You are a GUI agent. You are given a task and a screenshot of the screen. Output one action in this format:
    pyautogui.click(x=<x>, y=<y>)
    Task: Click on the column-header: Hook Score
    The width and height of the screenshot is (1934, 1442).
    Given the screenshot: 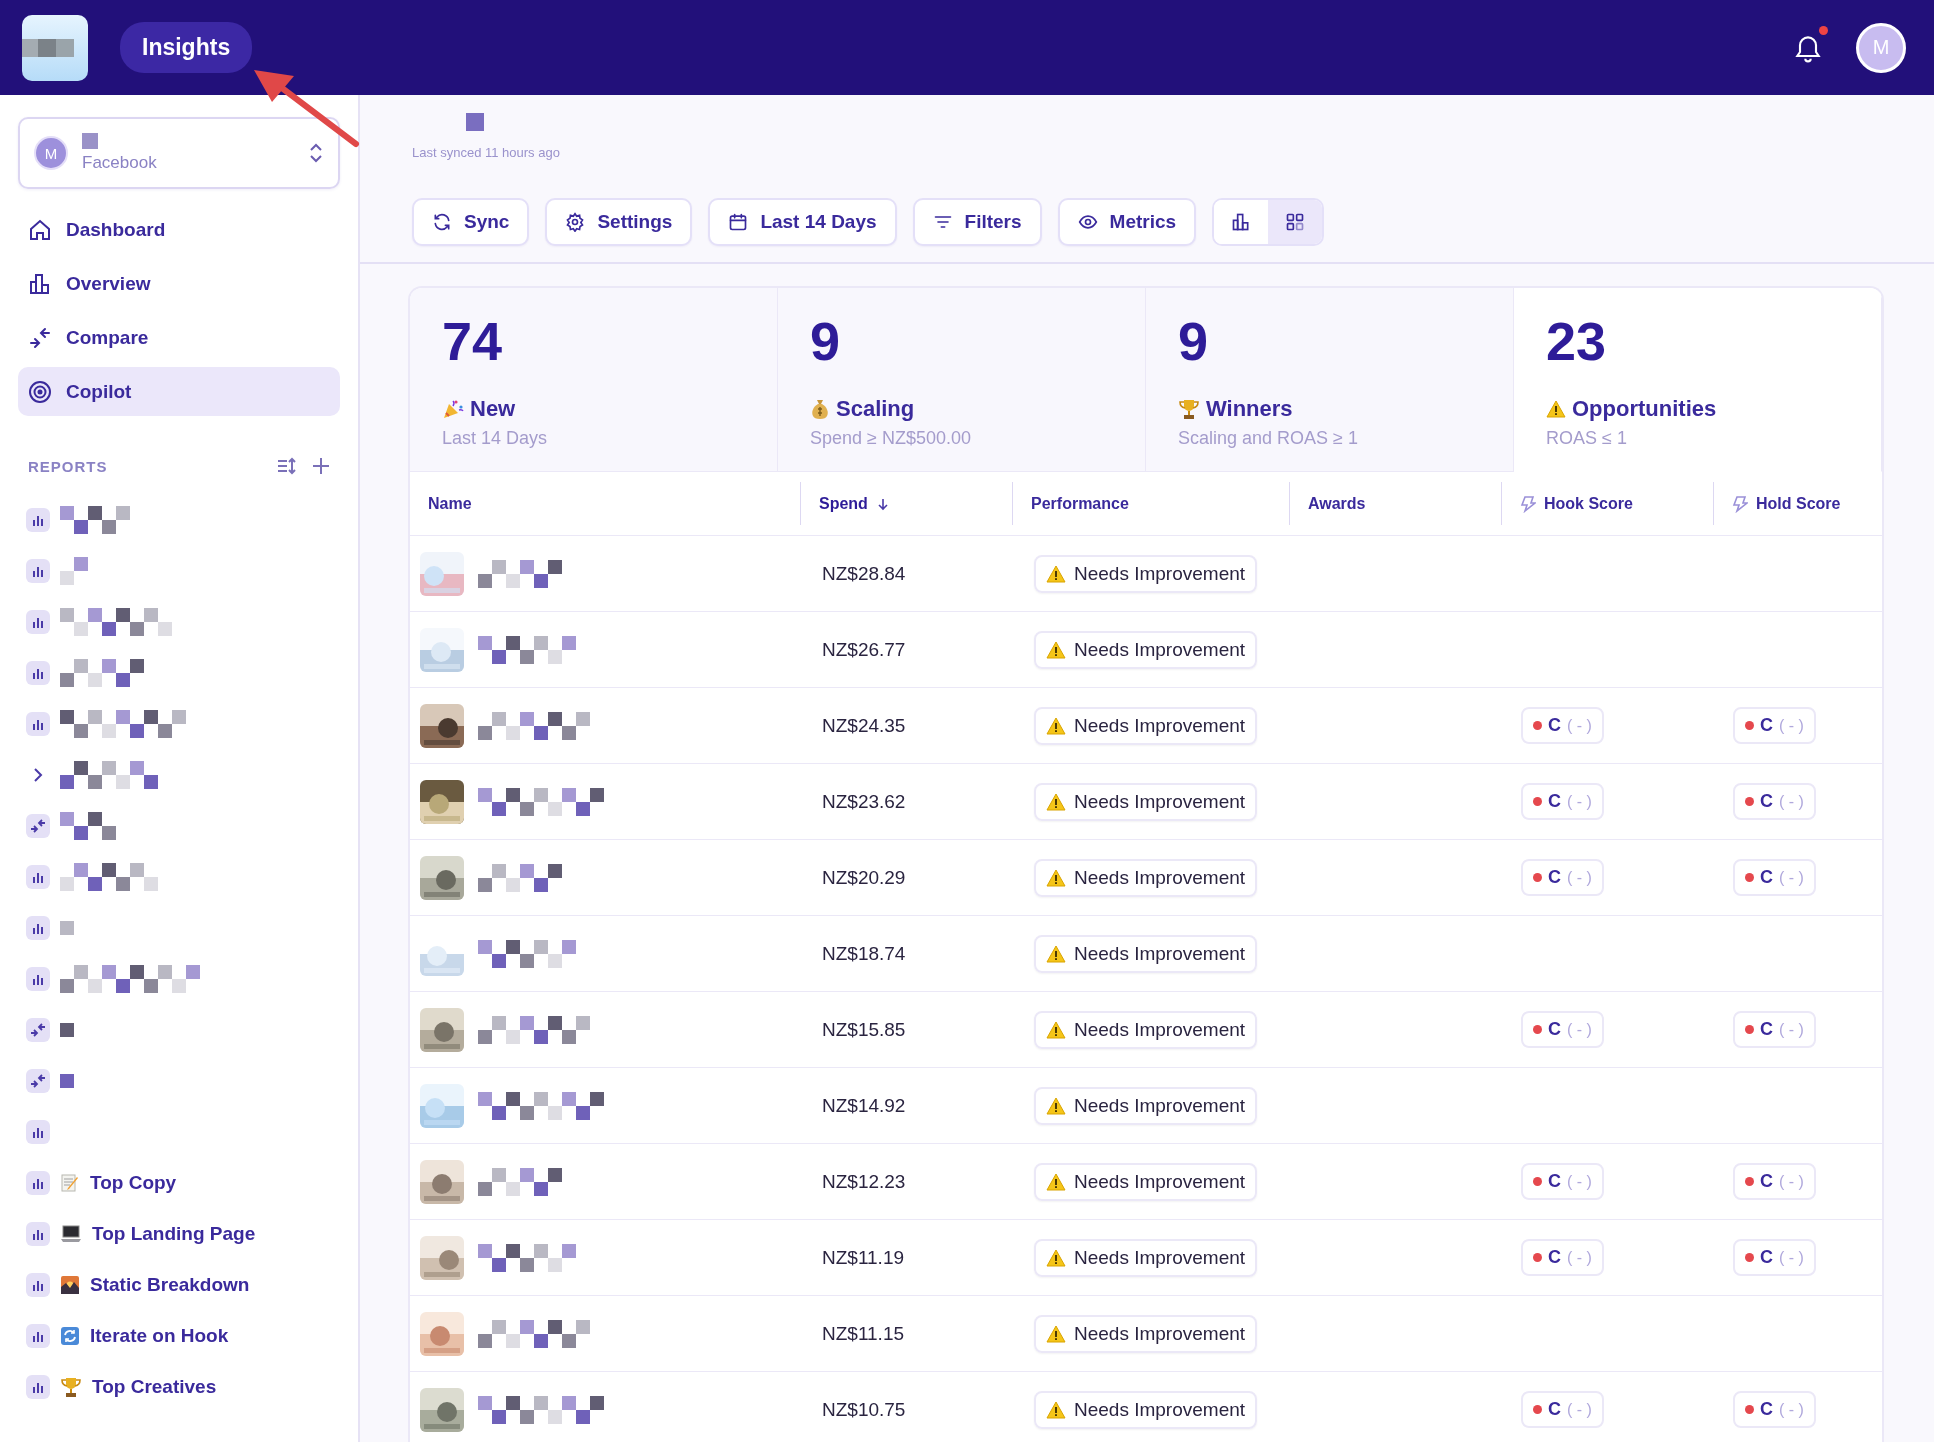 What is the action you would take?
    pyautogui.click(x=1588, y=503)
    